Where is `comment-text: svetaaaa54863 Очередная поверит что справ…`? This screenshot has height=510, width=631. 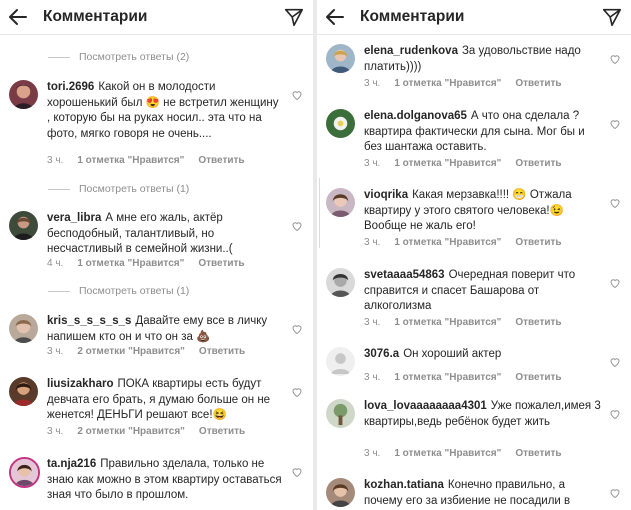
comment-text: svetaaaa54863 Очередная поверит что справ… is located at coordinates (470, 290).